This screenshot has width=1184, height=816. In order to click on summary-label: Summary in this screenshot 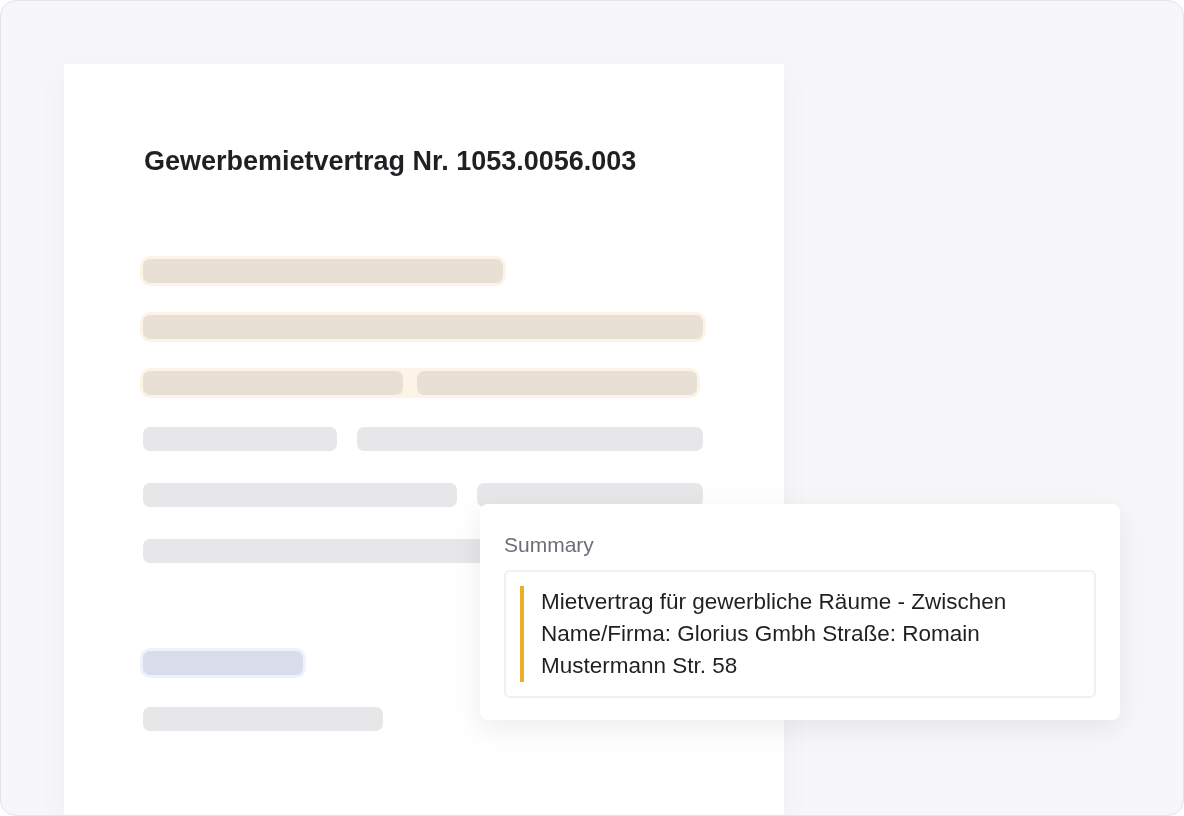, I will do `click(549, 545)`.